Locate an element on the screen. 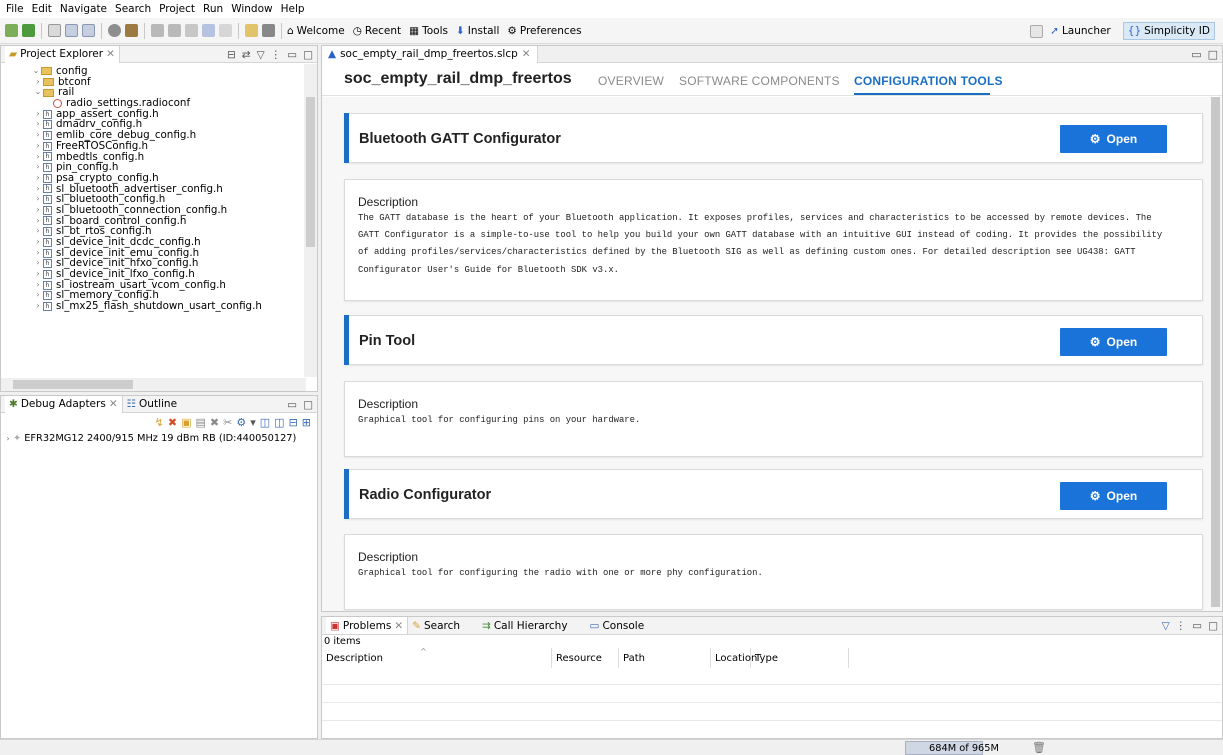 The height and width of the screenshot is (755, 1223). menu-help: Help is located at coordinates (293, 9).